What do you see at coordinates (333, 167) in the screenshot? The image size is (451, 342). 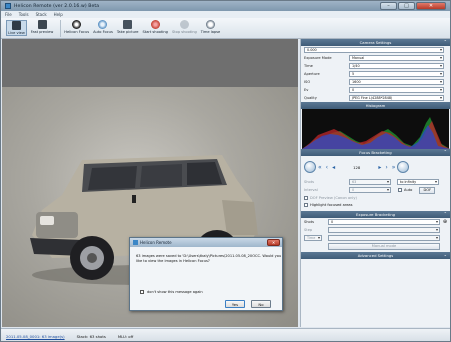 I see `step-back-small-icon: ◂` at bounding box center [333, 167].